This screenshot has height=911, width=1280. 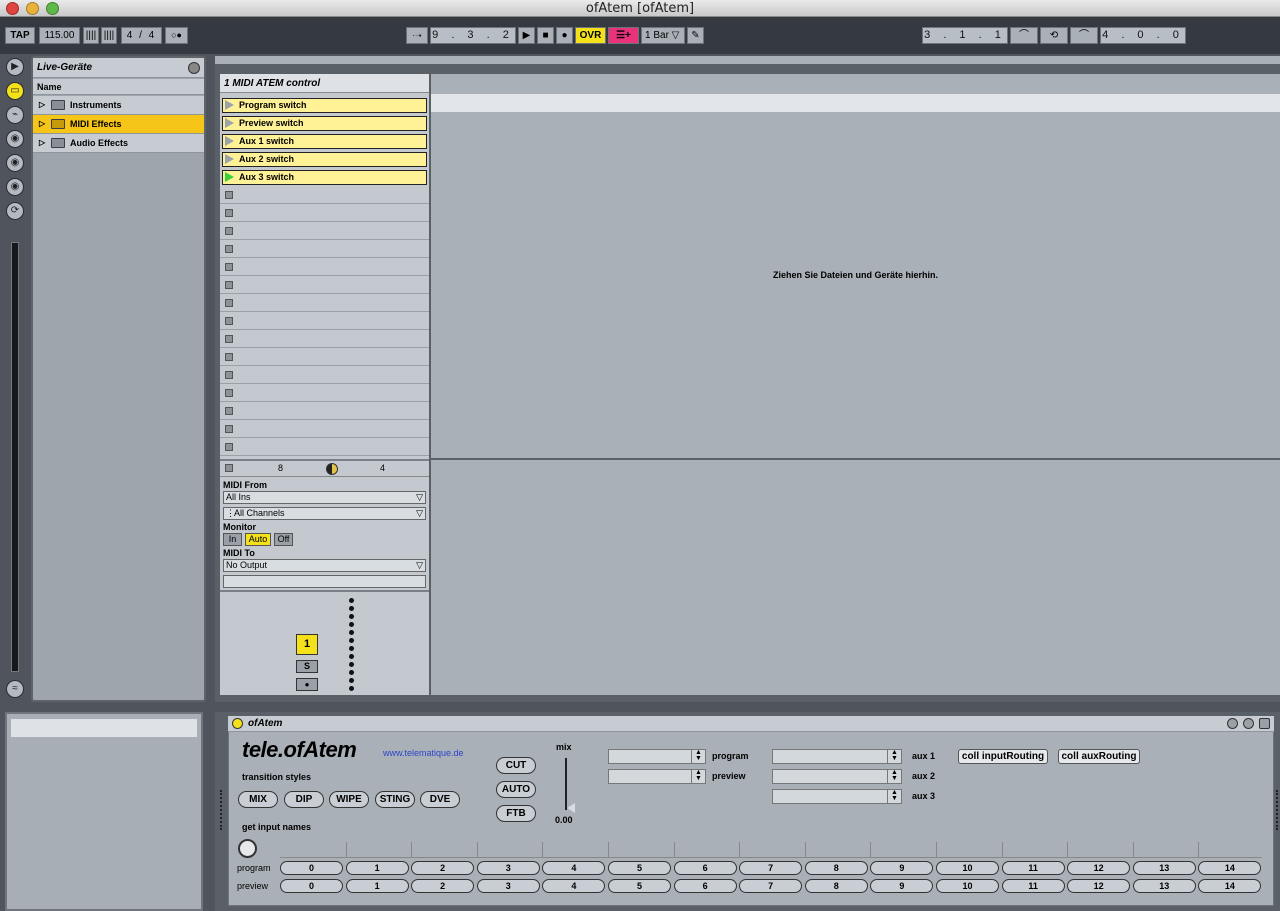 I want to click on transition-wipe-button: WIPE, so click(x=349, y=799).